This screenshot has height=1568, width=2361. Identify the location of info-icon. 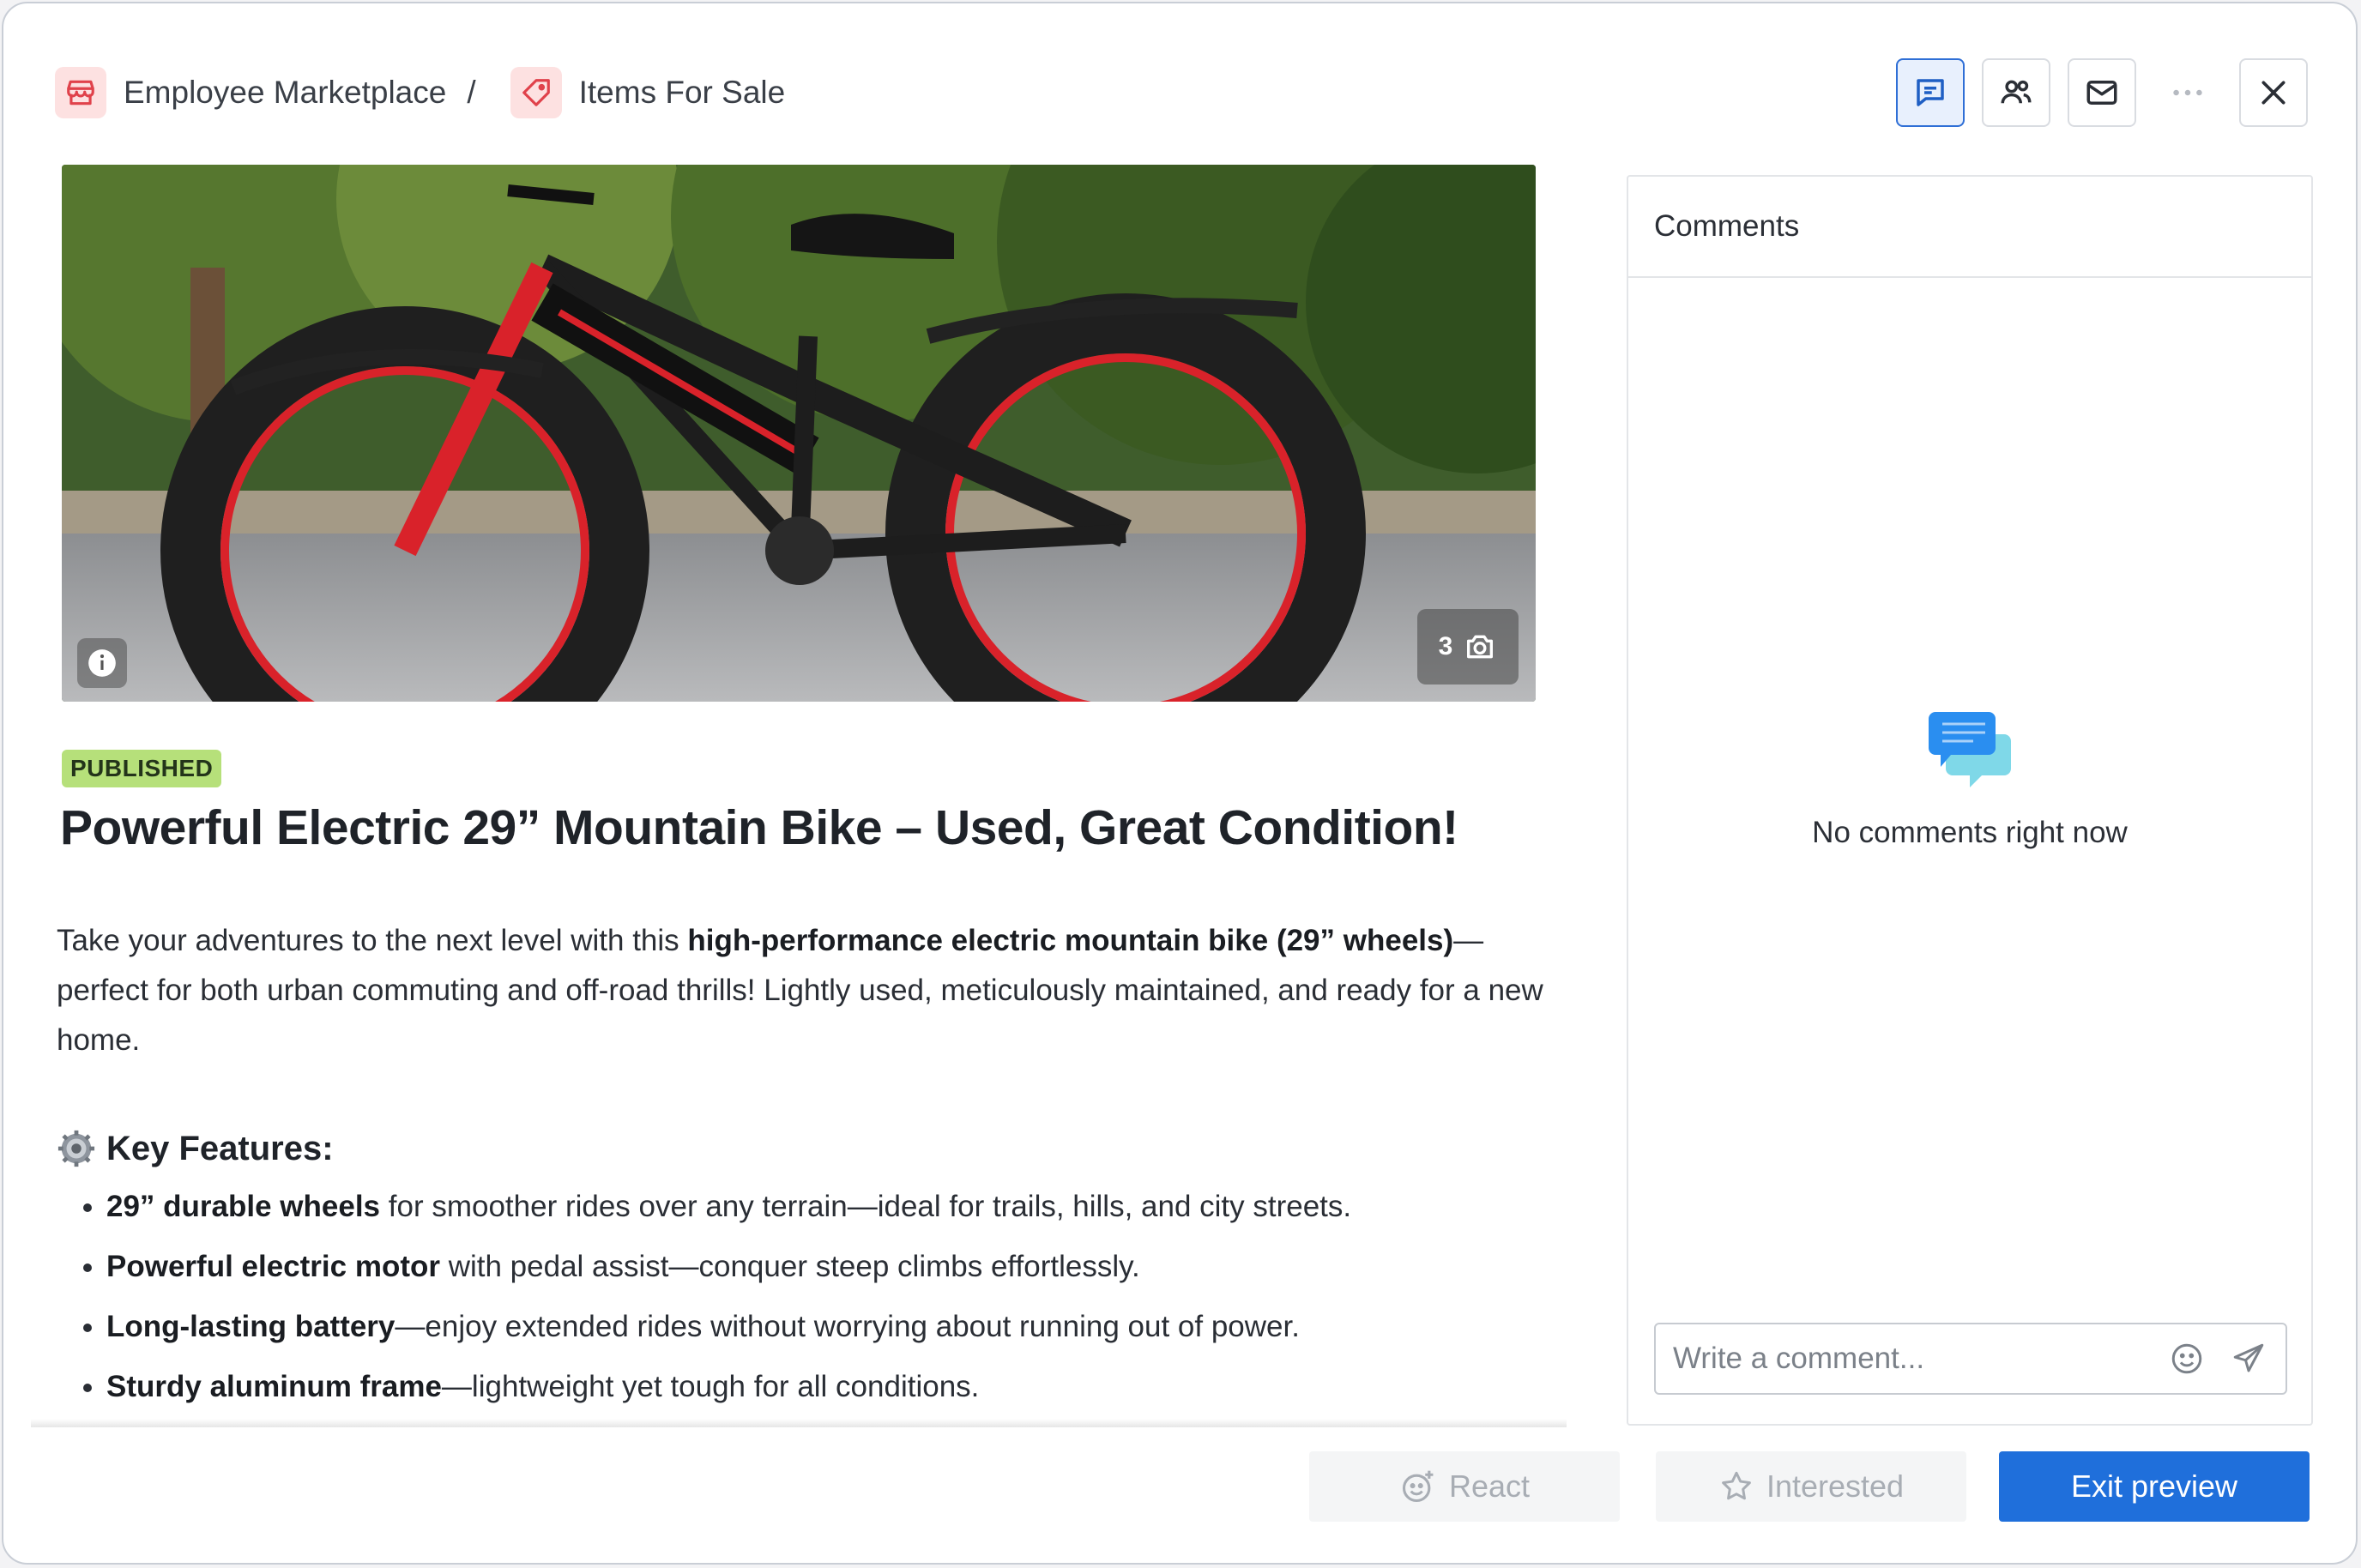
(102, 663).